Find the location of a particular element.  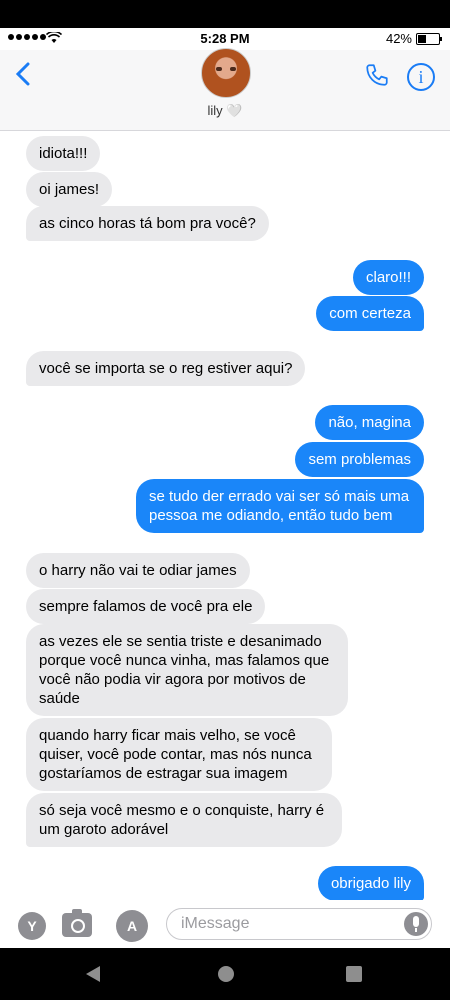

message-outgoing: obrigado lily is located at coordinates (370, 883).